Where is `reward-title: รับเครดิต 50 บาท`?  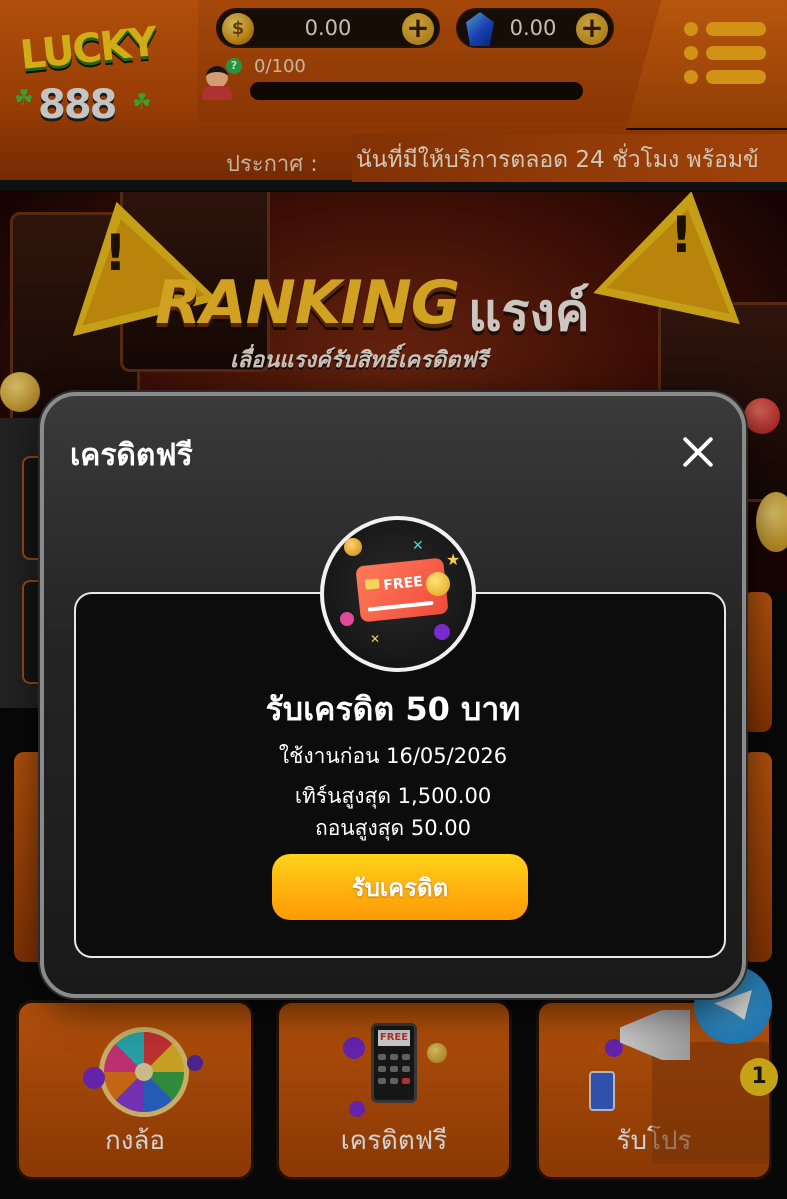 reward-title: รับเครดิต 50 บาท is located at coordinates (393, 709).